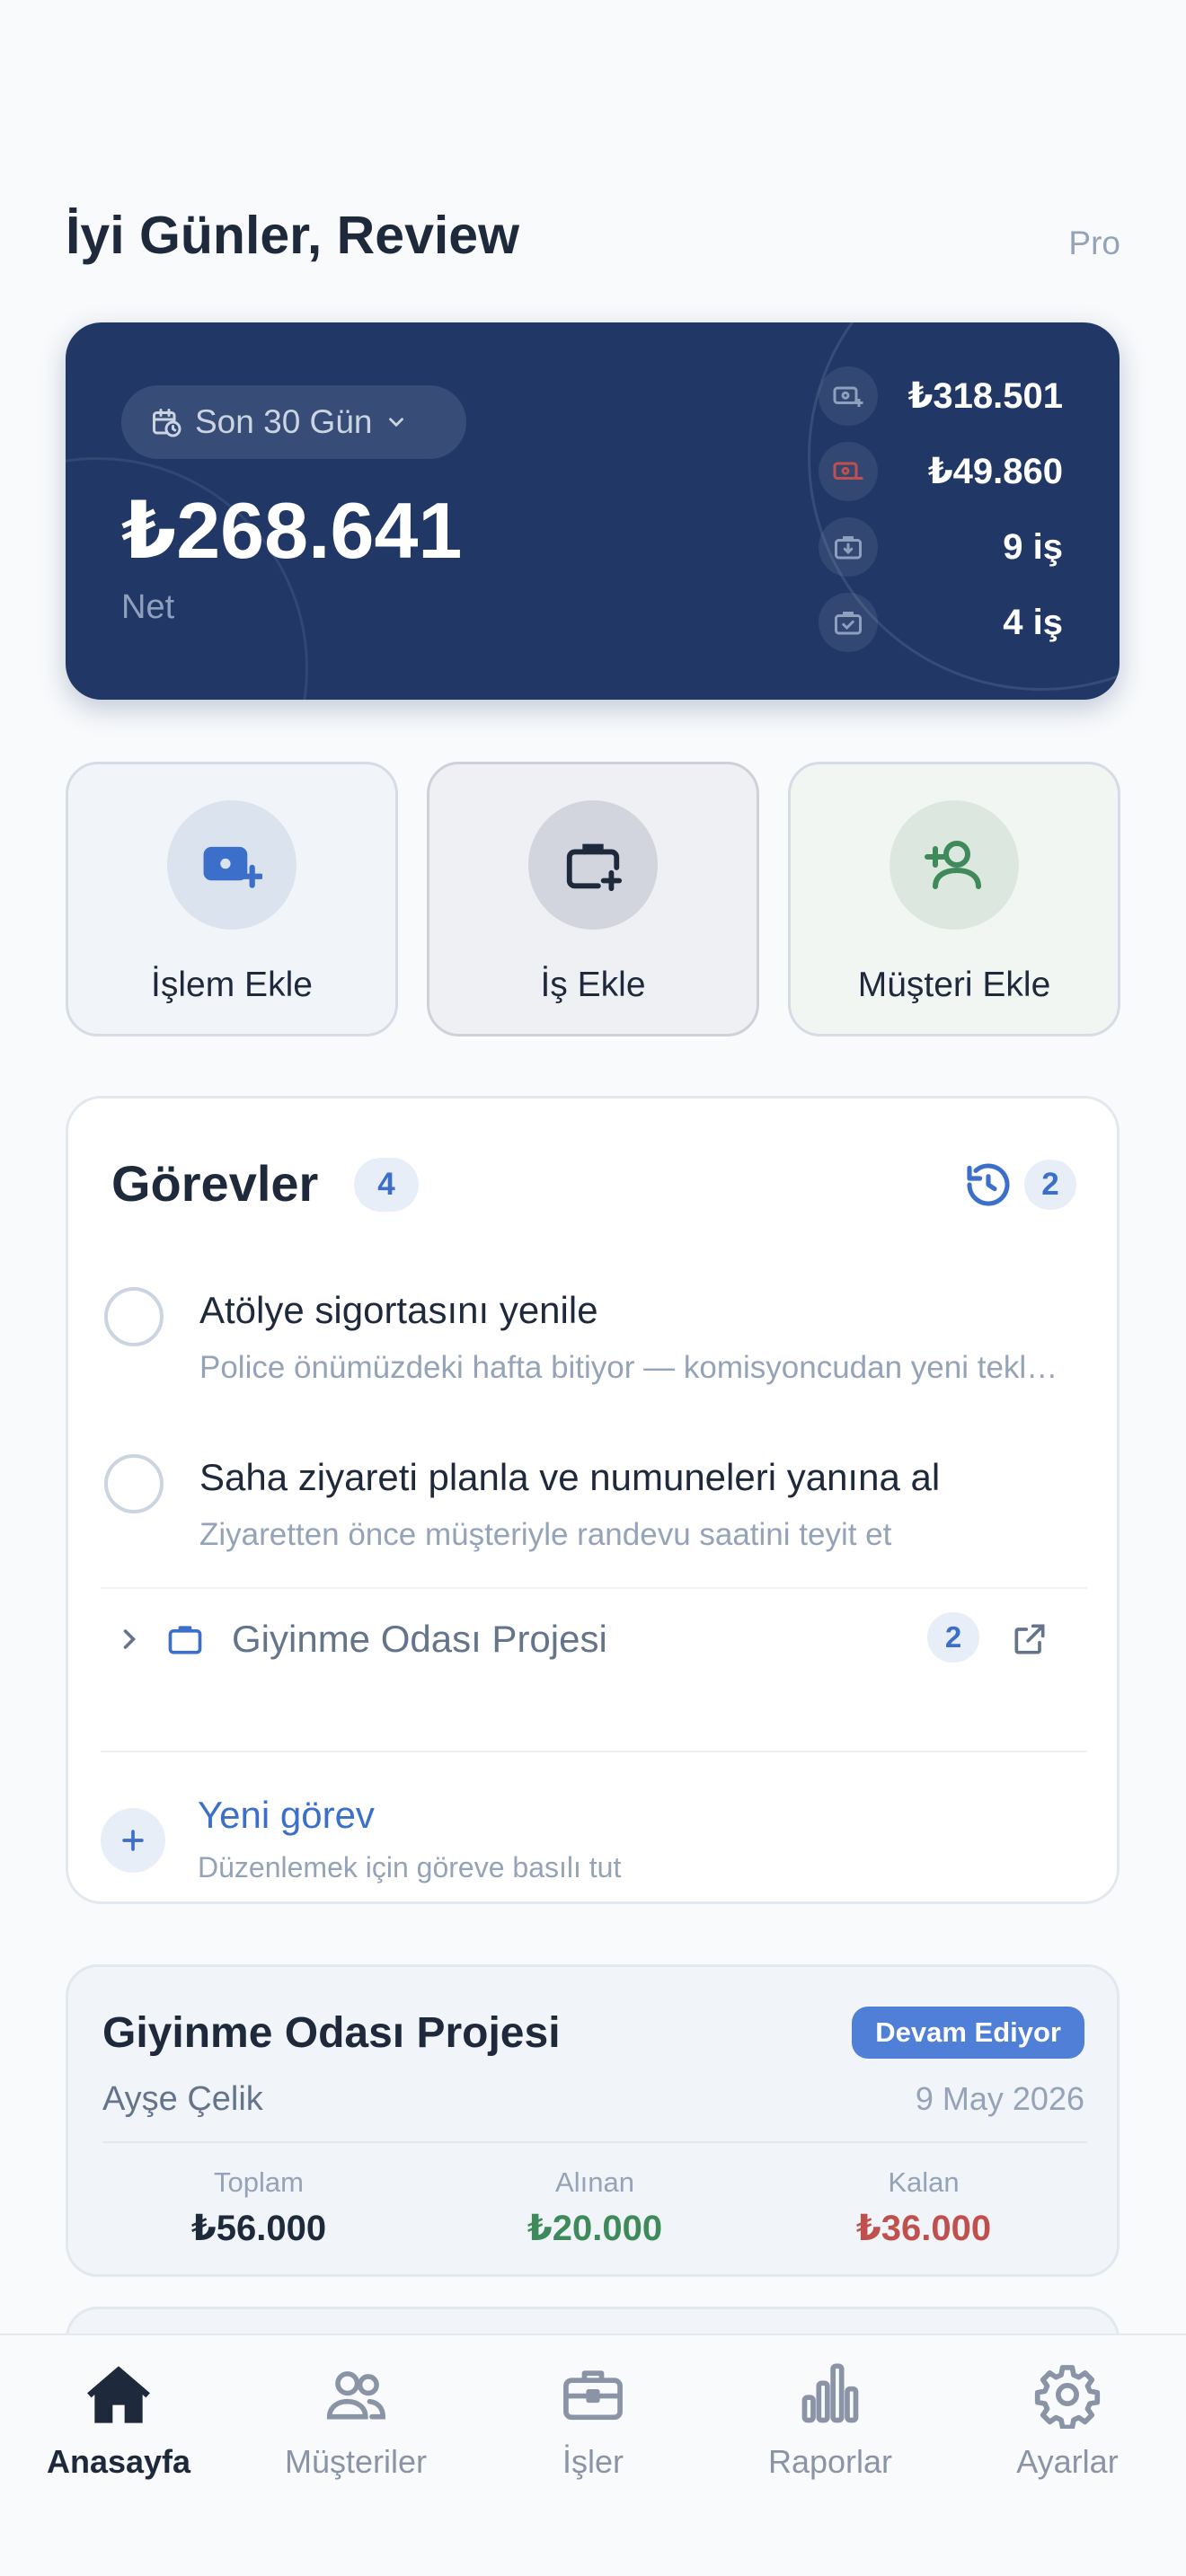  What do you see at coordinates (593, 985) in the screenshot?
I see `qa-label: İş Ekle` at bounding box center [593, 985].